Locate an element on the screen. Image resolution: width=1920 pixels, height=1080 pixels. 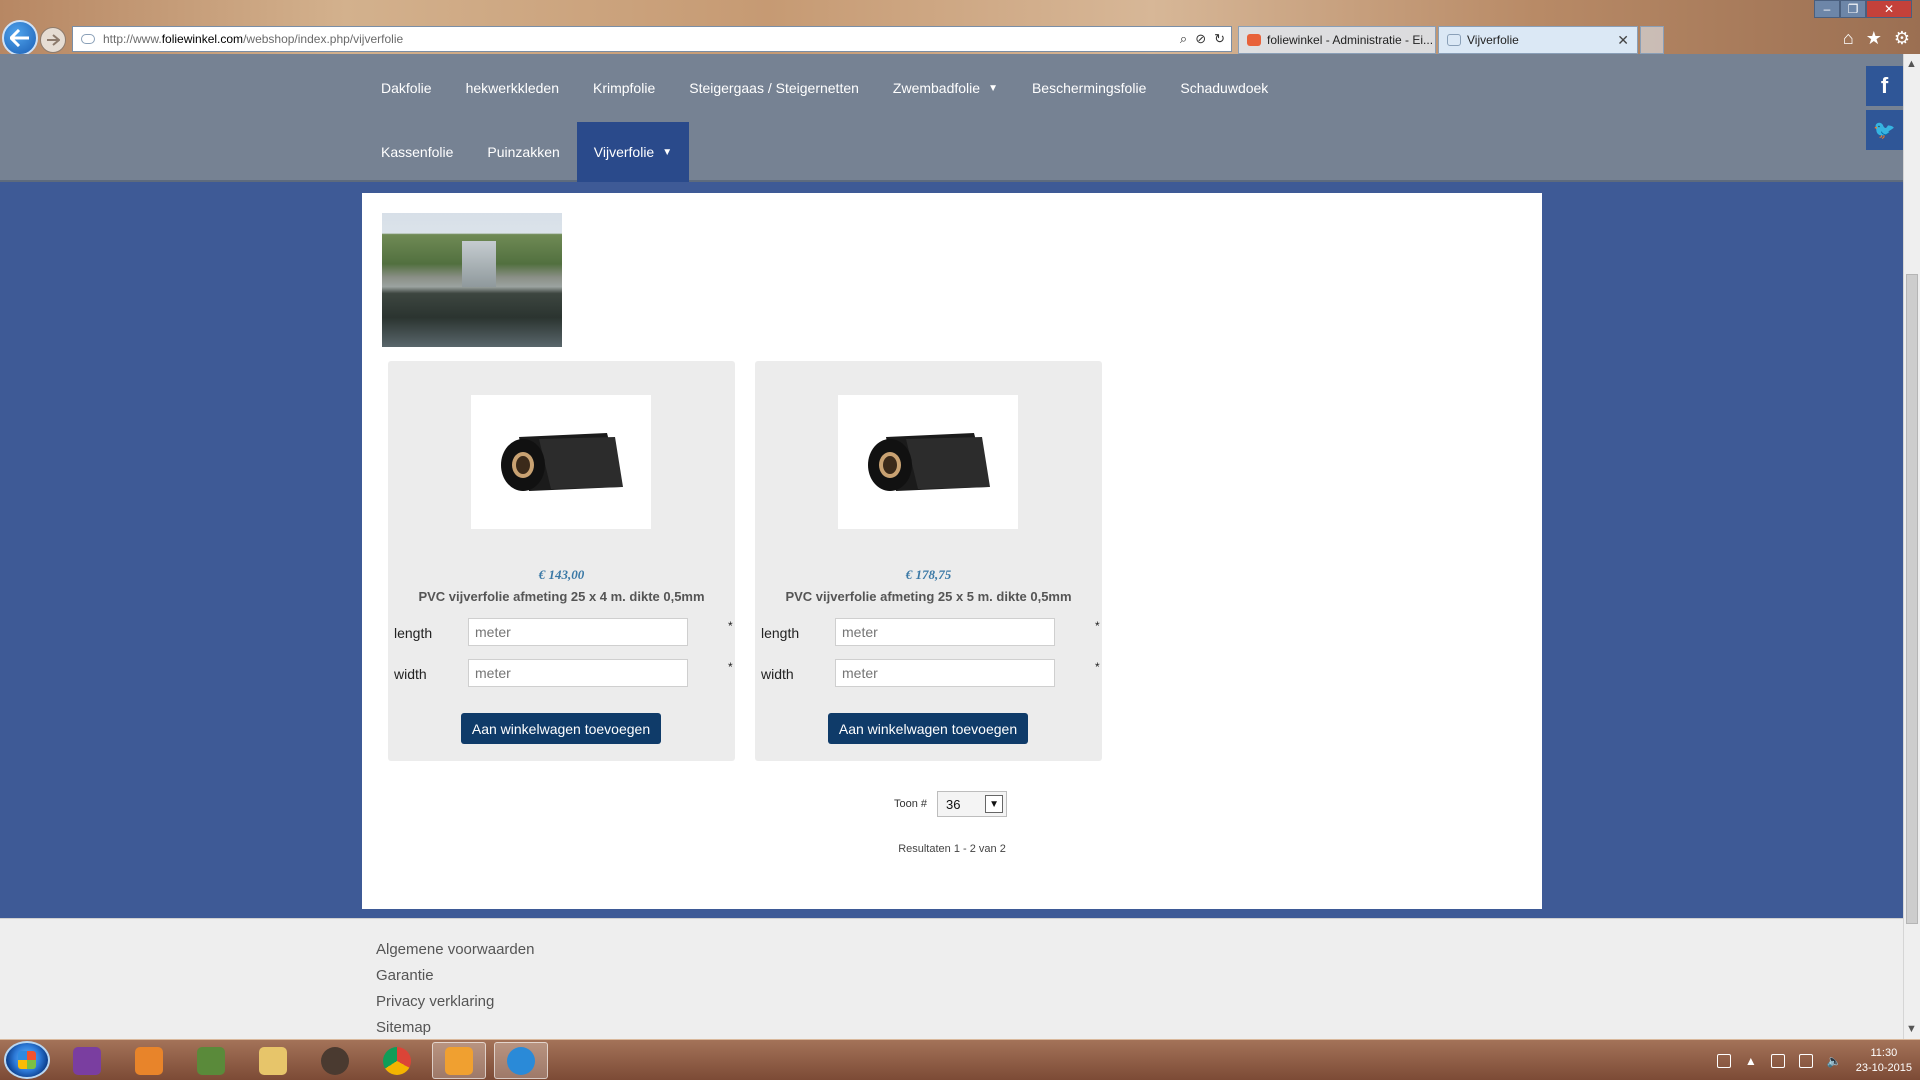
file-explorer-icon is located at coordinates (273, 1060).